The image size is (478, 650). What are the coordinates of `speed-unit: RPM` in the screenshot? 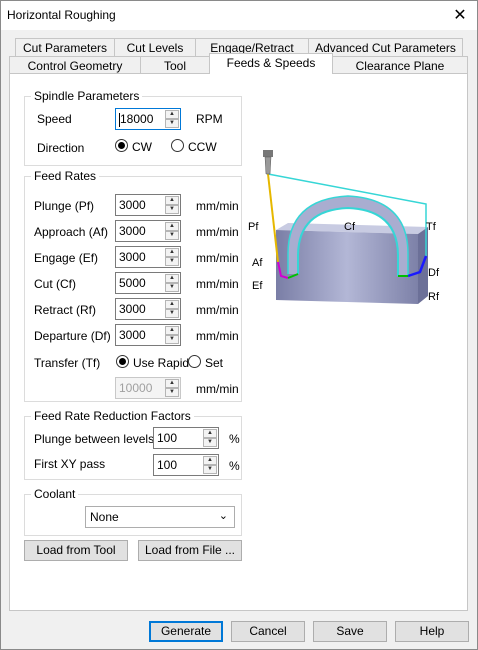 It's located at (209, 119).